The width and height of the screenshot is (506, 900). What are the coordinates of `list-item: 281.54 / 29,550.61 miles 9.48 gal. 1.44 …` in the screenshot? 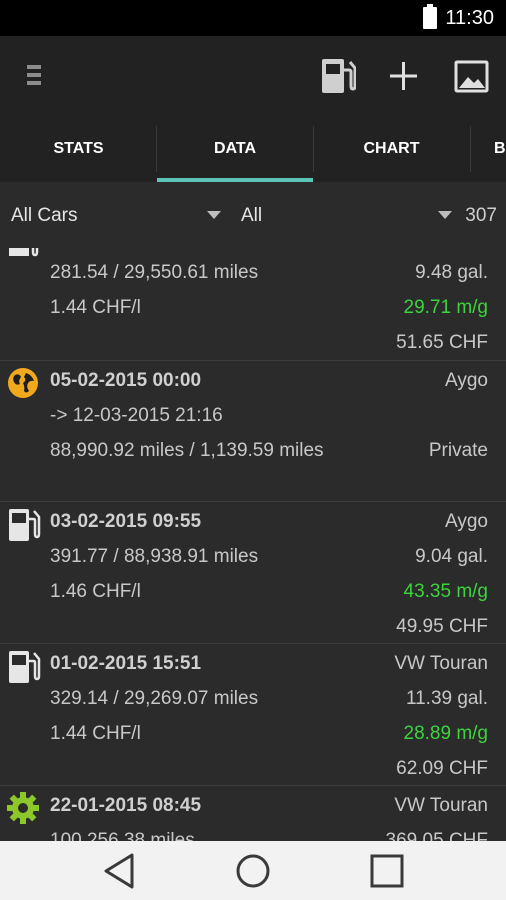 It's located at (253, 304).